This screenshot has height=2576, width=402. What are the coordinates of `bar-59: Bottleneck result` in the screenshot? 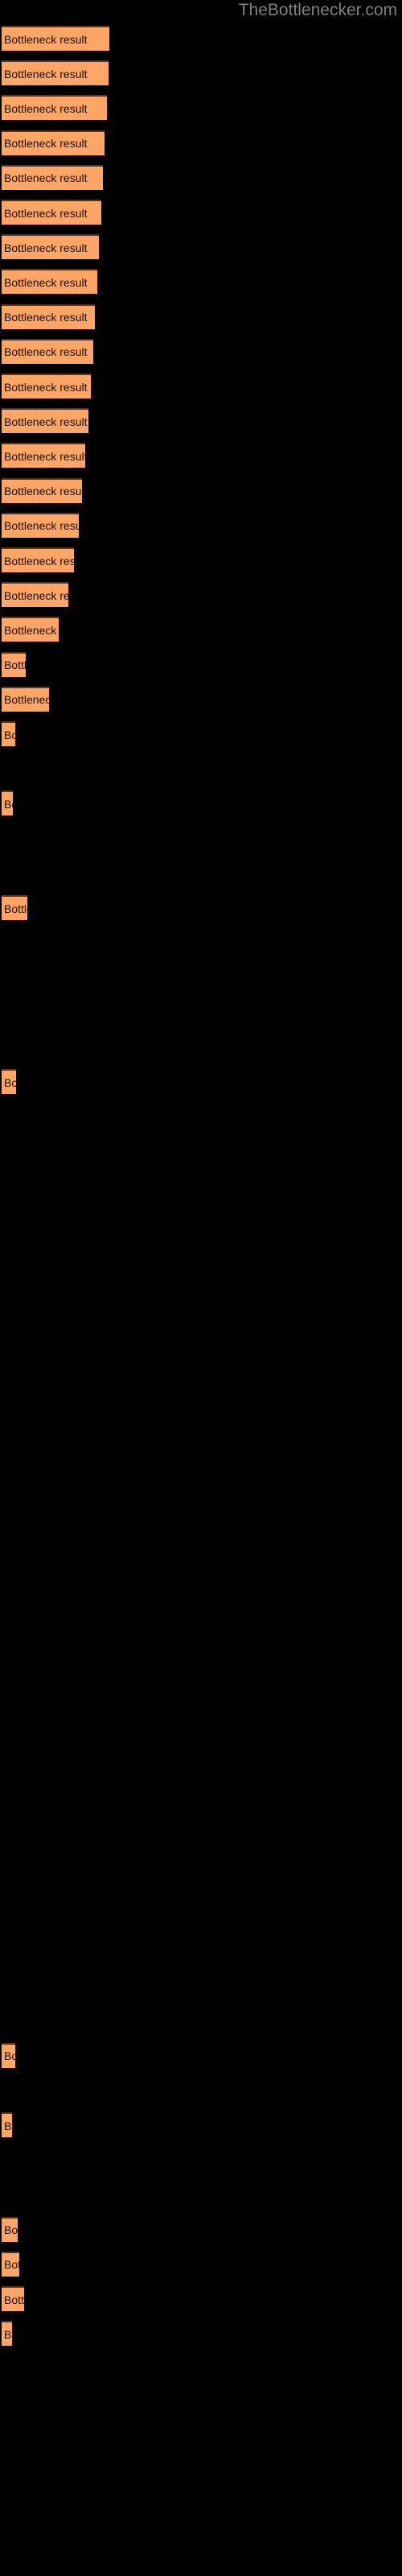 It's located at (8, 2055).